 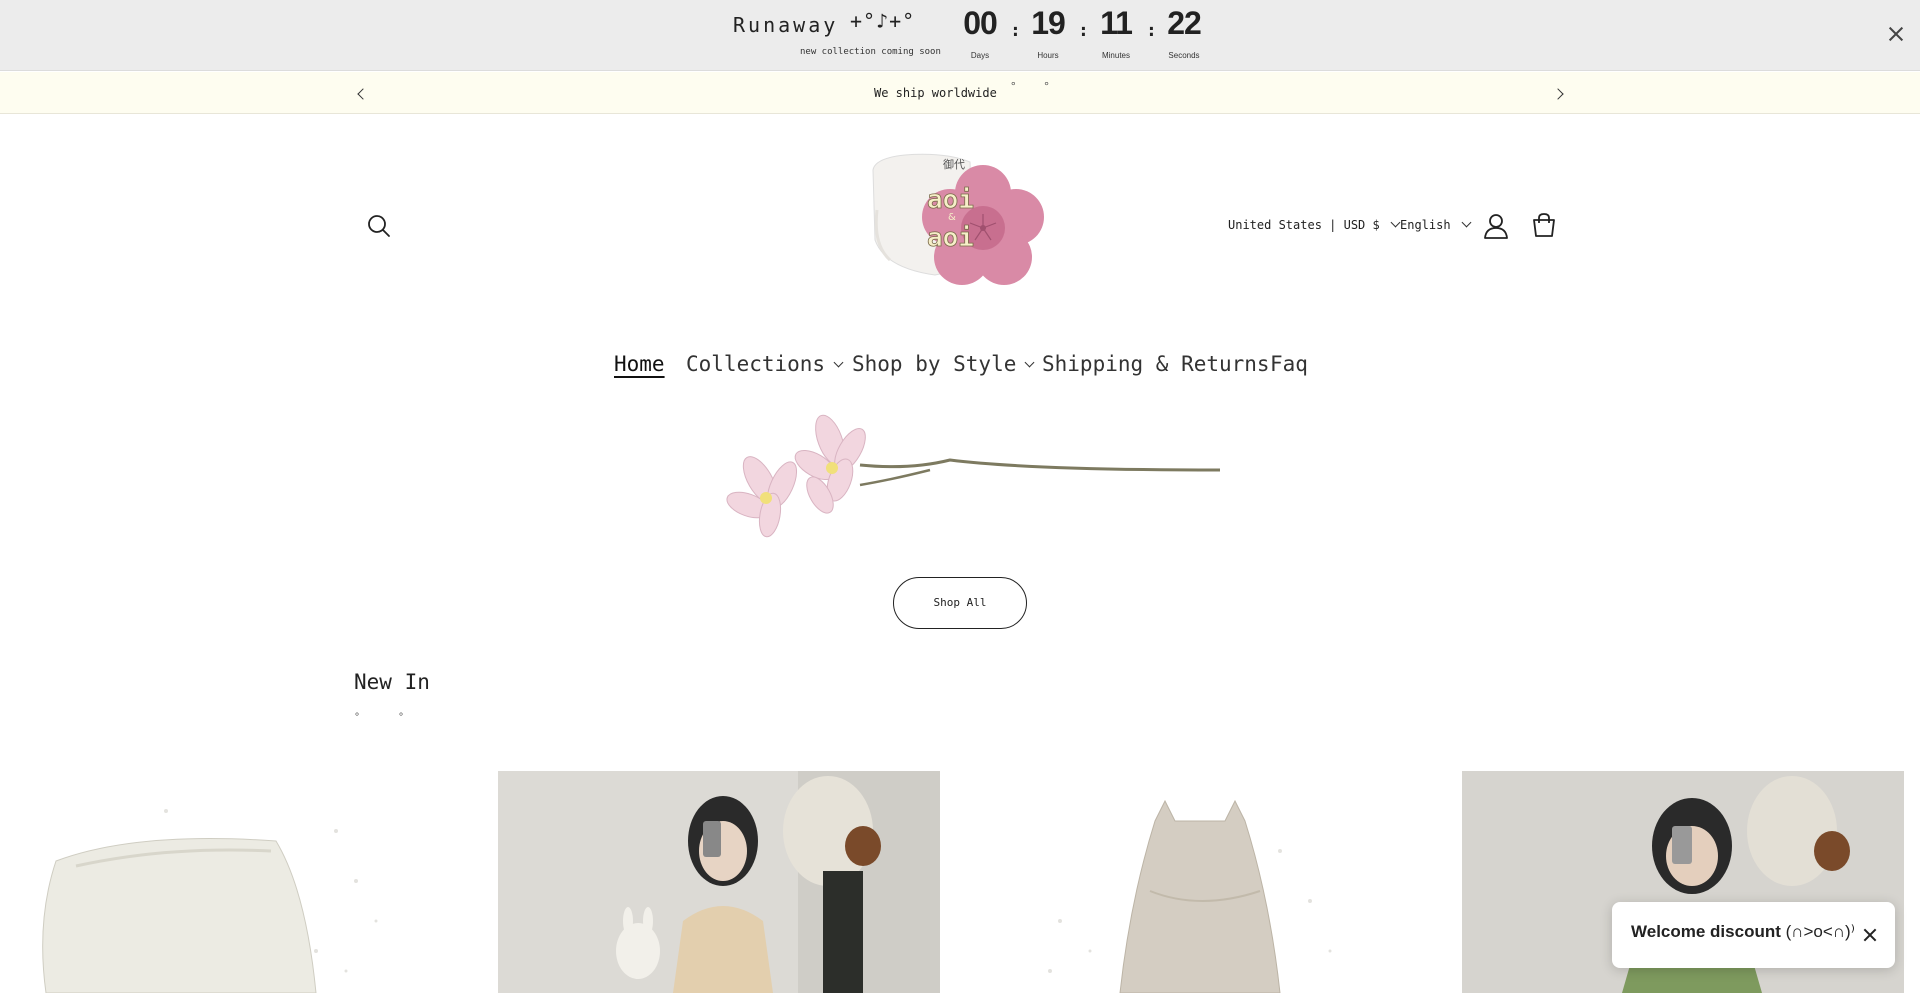 What do you see at coordinates (1156, 364) in the screenshot?
I see `nav-item-shipping-returns: Shipping & Returns` at bounding box center [1156, 364].